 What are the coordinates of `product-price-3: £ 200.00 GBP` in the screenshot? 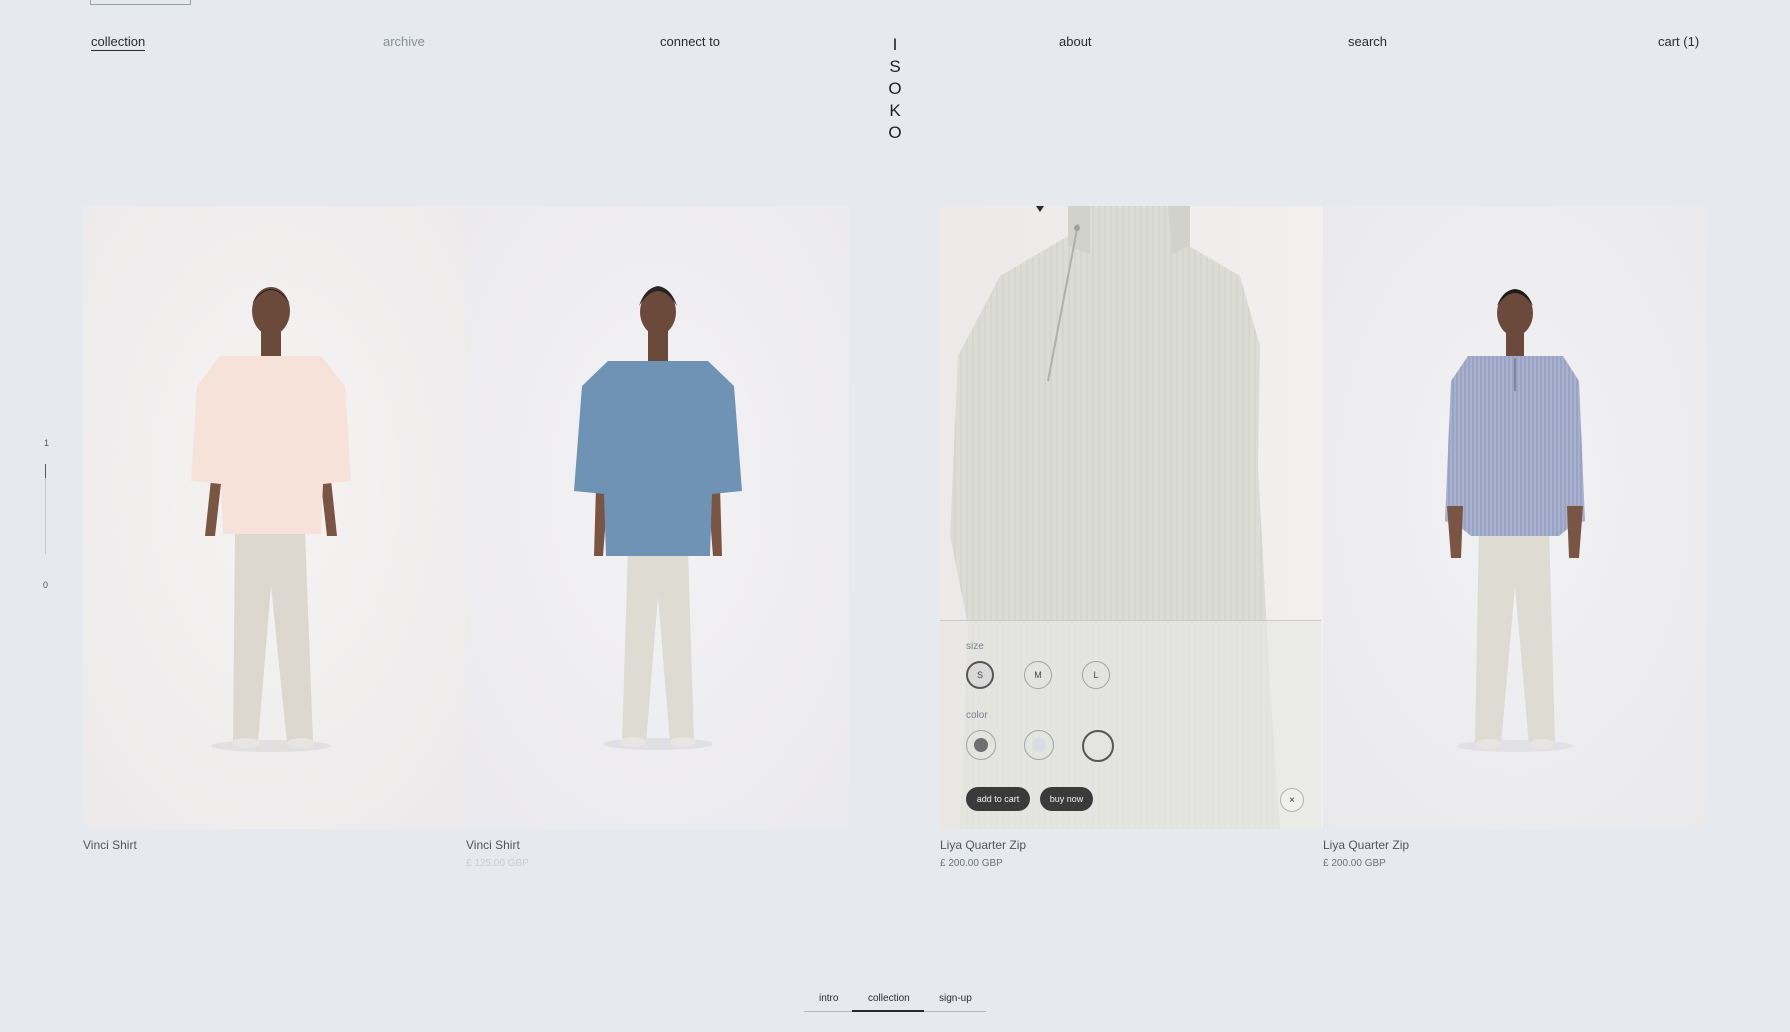 It's located at (971, 863).